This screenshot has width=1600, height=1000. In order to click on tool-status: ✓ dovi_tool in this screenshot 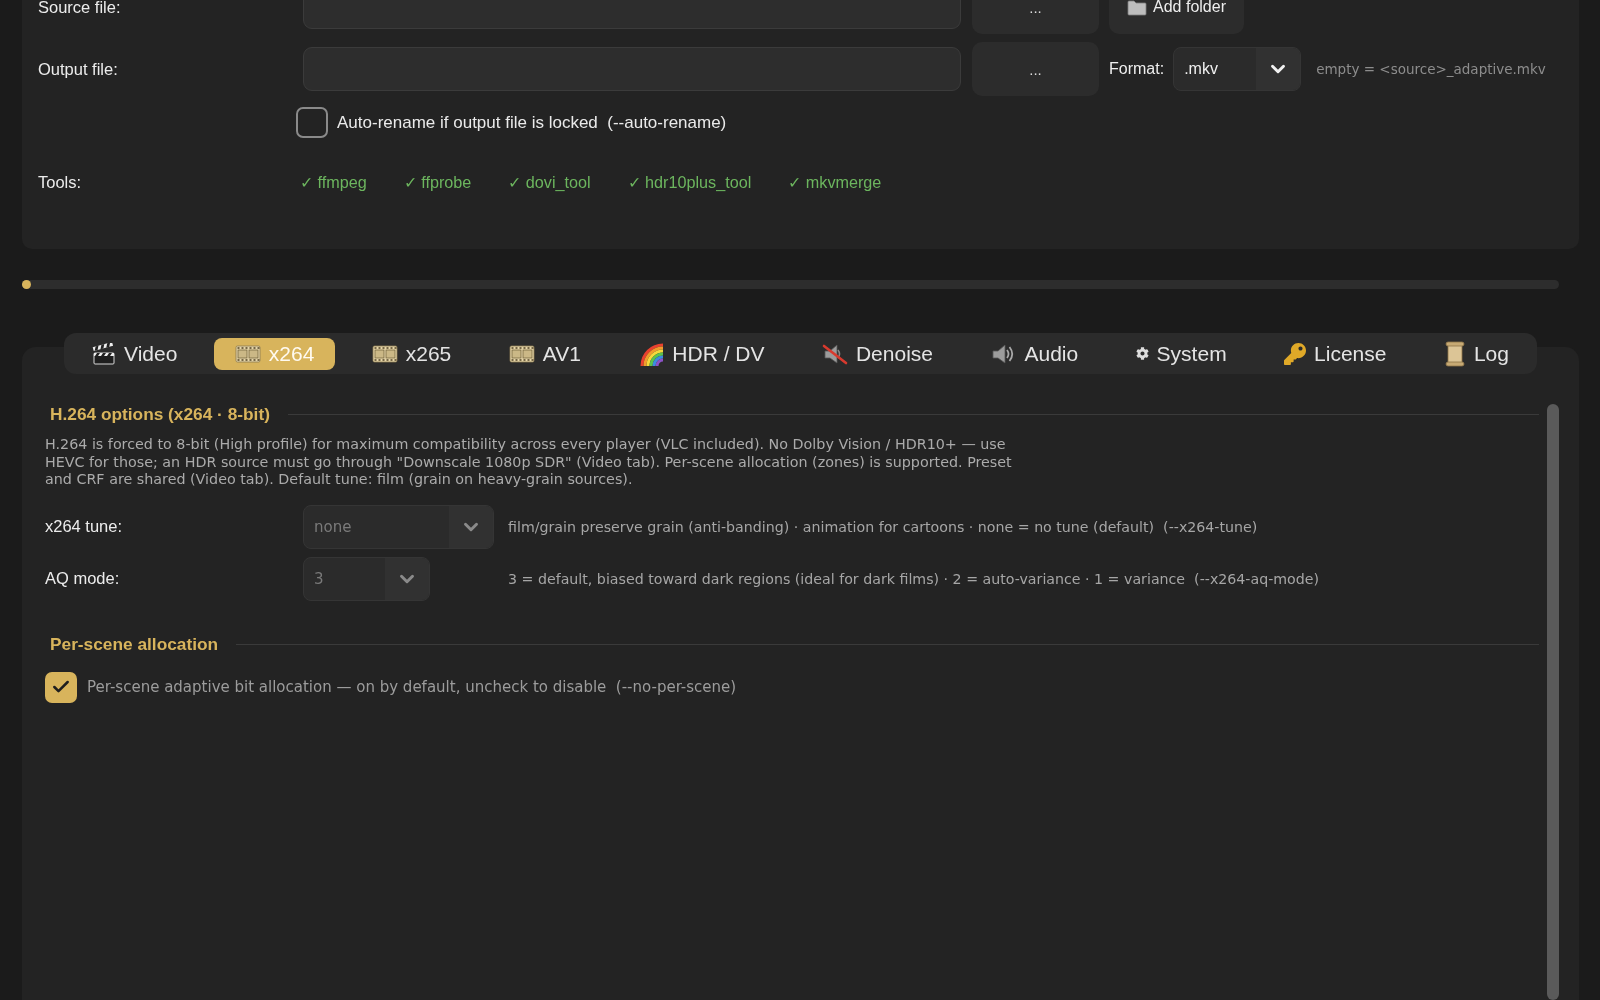, I will do `click(549, 182)`.